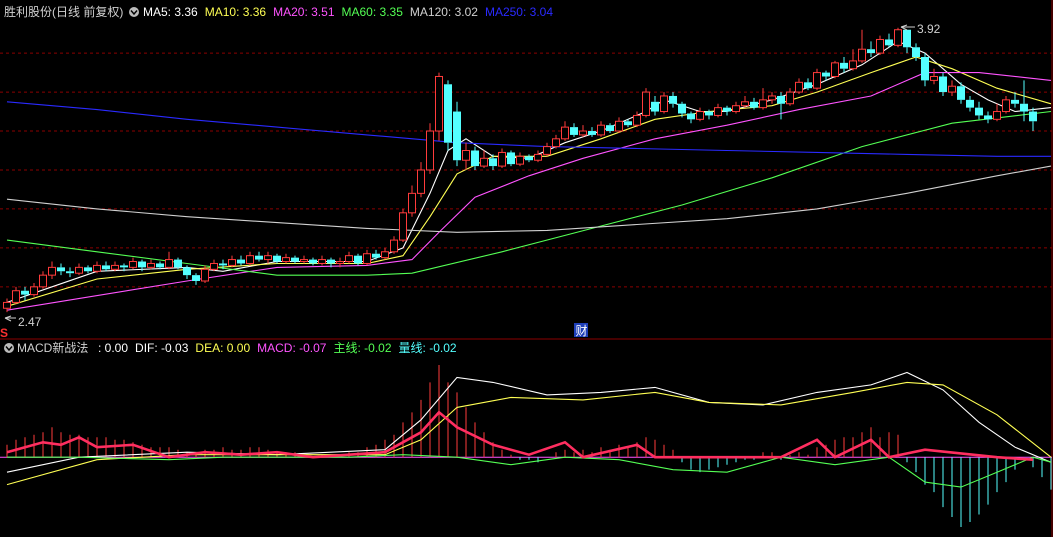 The image size is (1053, 537). I want to click on finance-marker-label: 财, so click(582, 331).